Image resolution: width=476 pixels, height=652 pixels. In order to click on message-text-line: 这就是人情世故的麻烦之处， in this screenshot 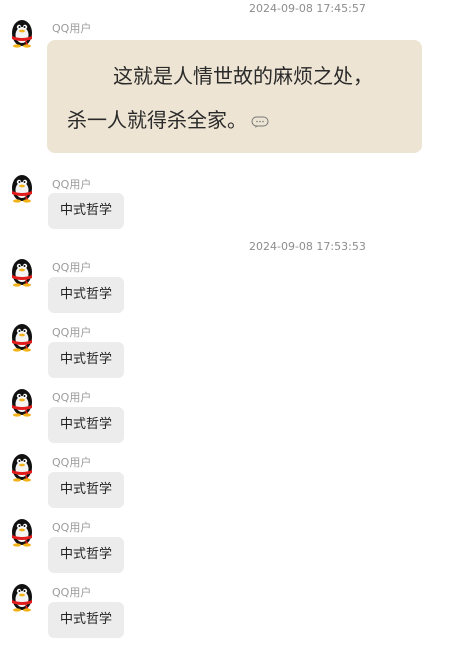, I will do `click(243, 76)`.